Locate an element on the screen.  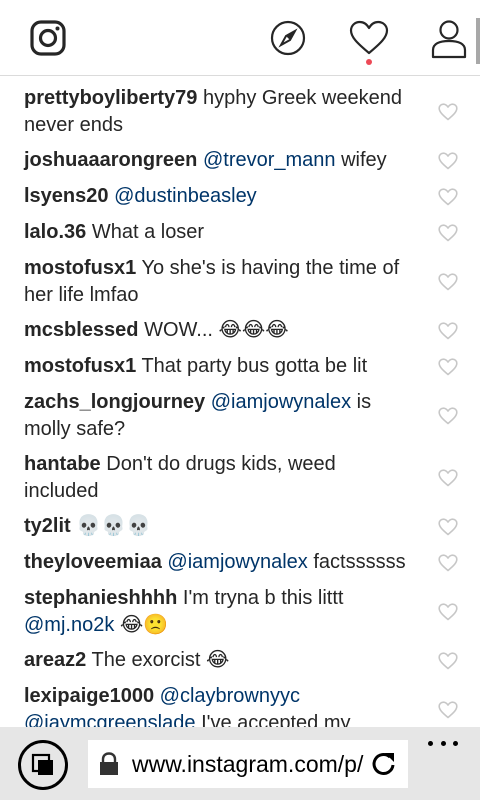
tabs-icon is located at coordinates (43, 765).